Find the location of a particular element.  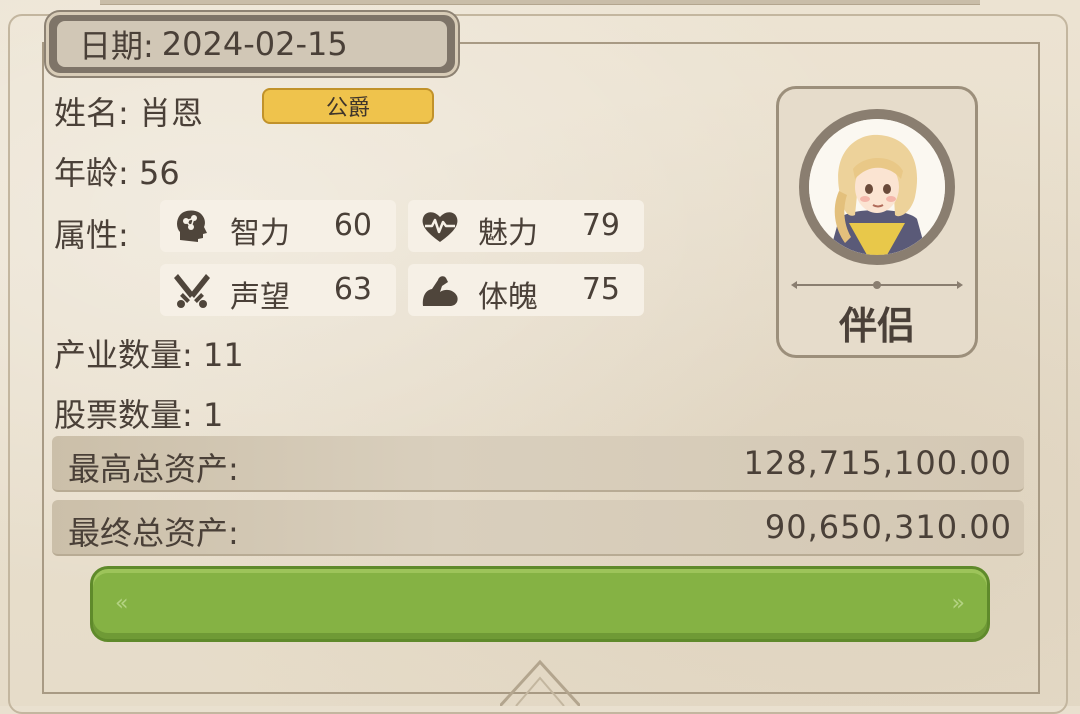

ornament-divider is located at coordinates (877, 285).